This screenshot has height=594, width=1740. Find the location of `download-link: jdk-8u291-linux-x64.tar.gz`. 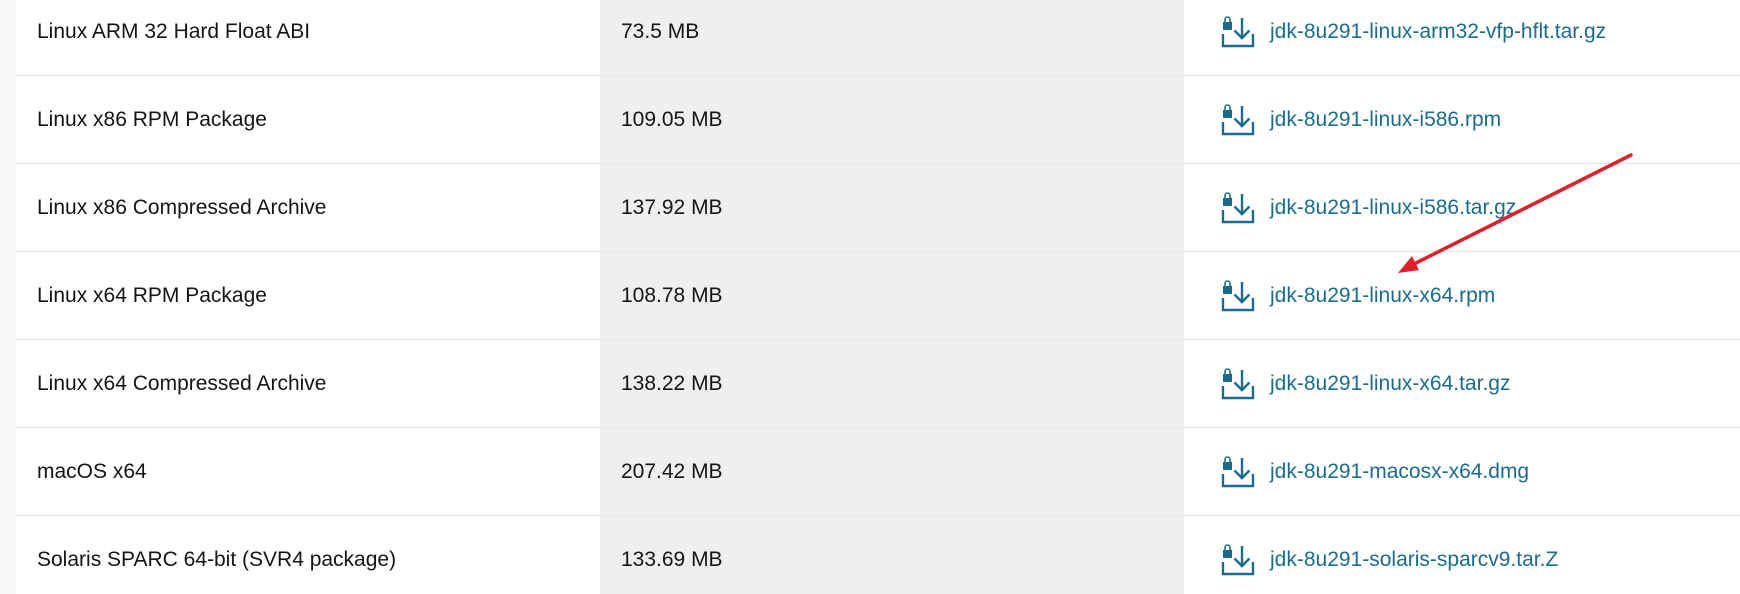

download-link: jdk-8u291-linux-x64.tar.gz is located at coordinates (1365, 384).